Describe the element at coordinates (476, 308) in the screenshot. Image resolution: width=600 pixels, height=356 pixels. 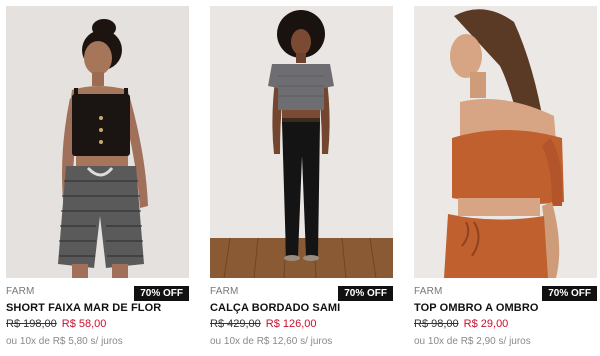
I see `product-name: TOP OMBRO A OMBRO` at that location.